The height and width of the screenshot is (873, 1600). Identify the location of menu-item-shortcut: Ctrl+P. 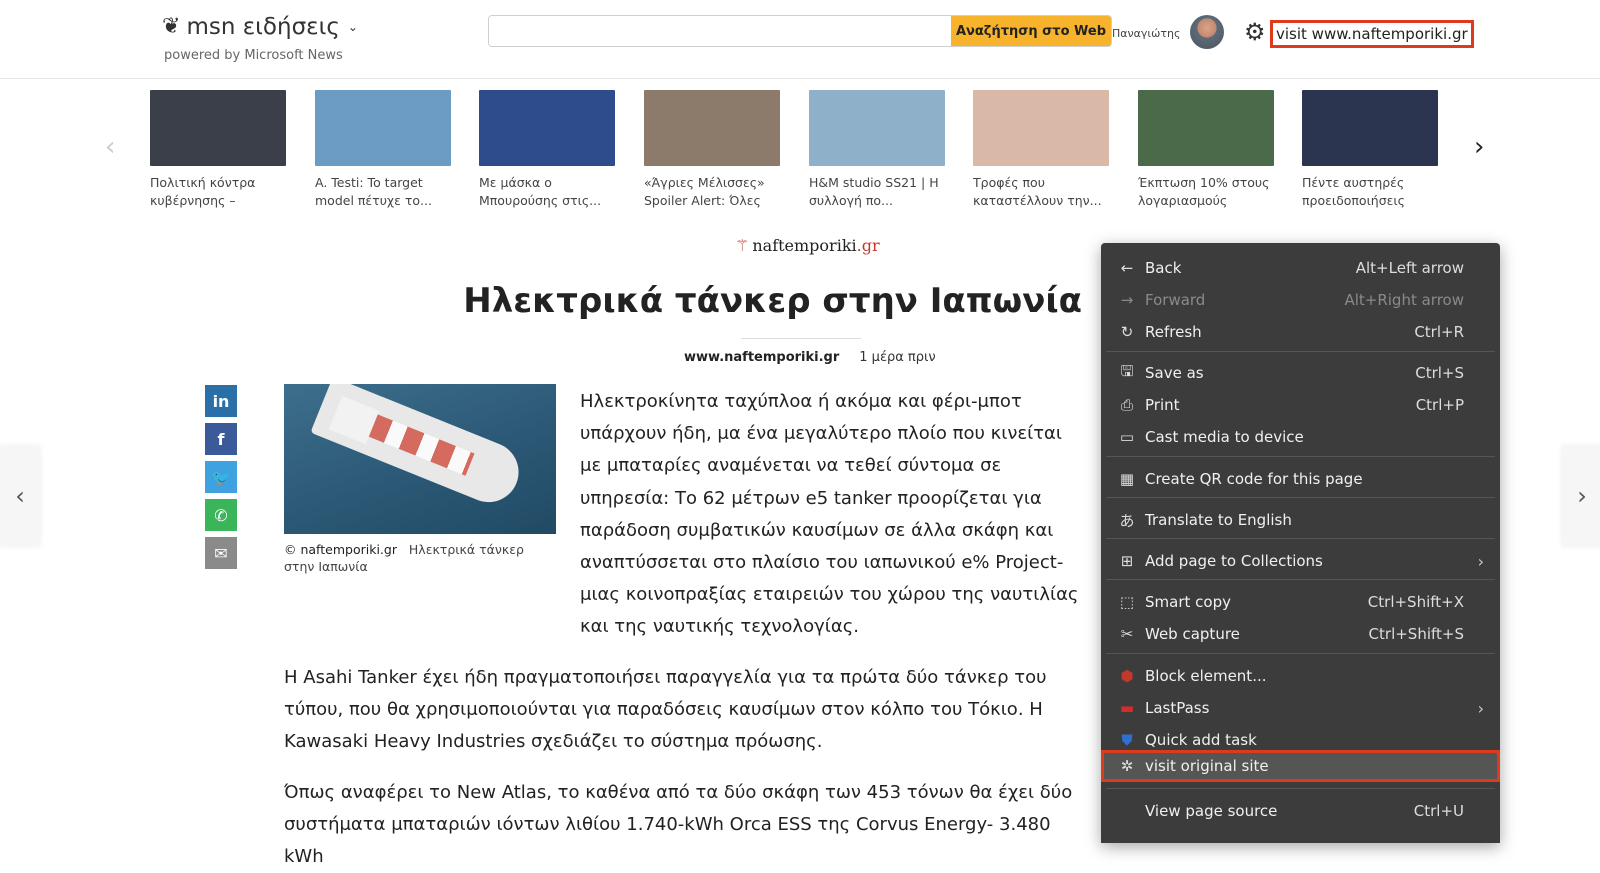
(1439, 405).